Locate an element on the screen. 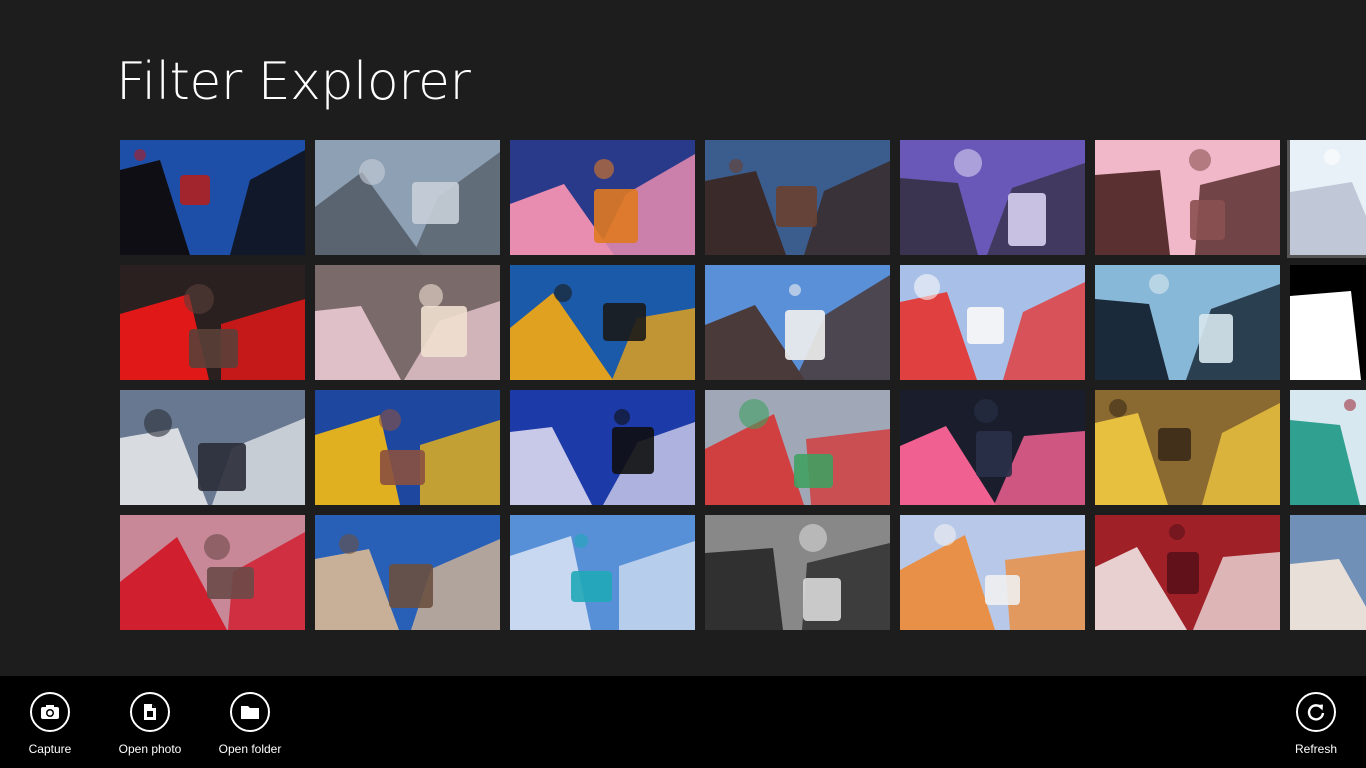 The image size is (1366, 768). open-folder-button: Open folder is located at coordinates (250, 724).